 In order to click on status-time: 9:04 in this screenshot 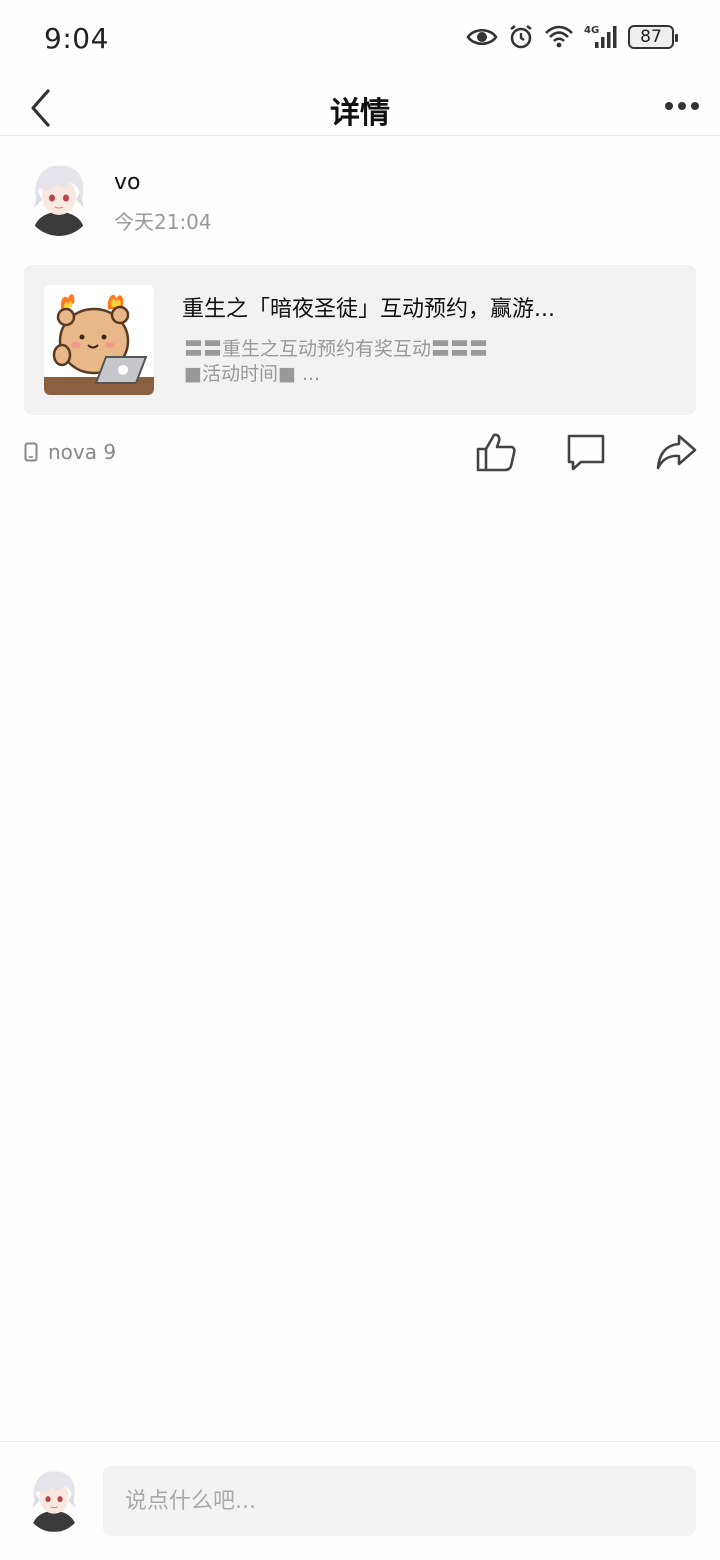, I will do `click(76, 38)`.